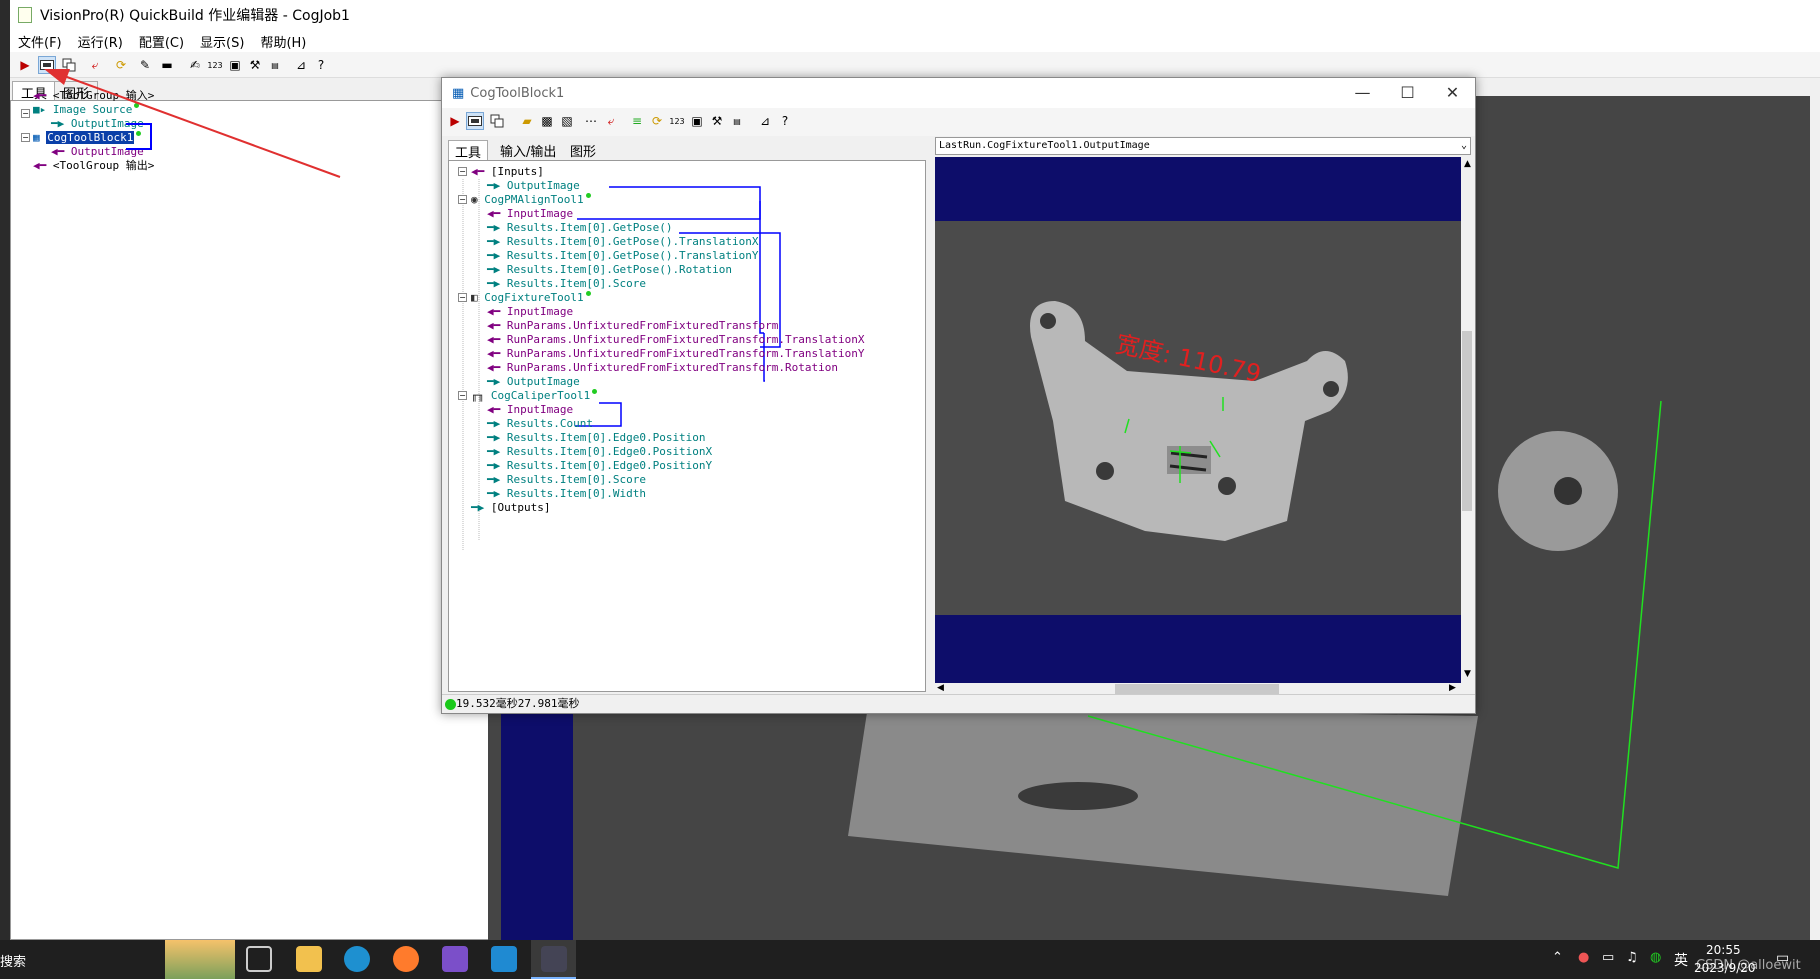 This screenshot has width=1820, height=979. I want to click on visual-studio-icon, so click(455, 959).